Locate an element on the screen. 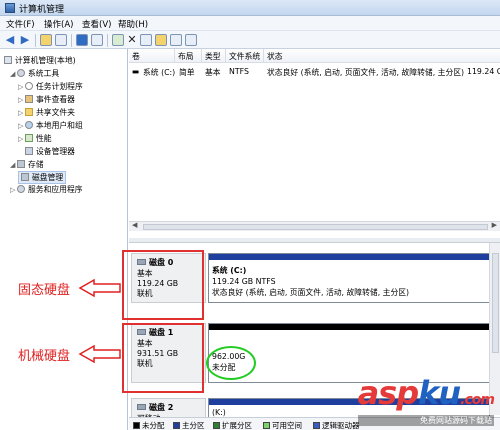 The width and height of the screenshot is (500, 430). computer-management-icon is located at coordinates (10, 8).